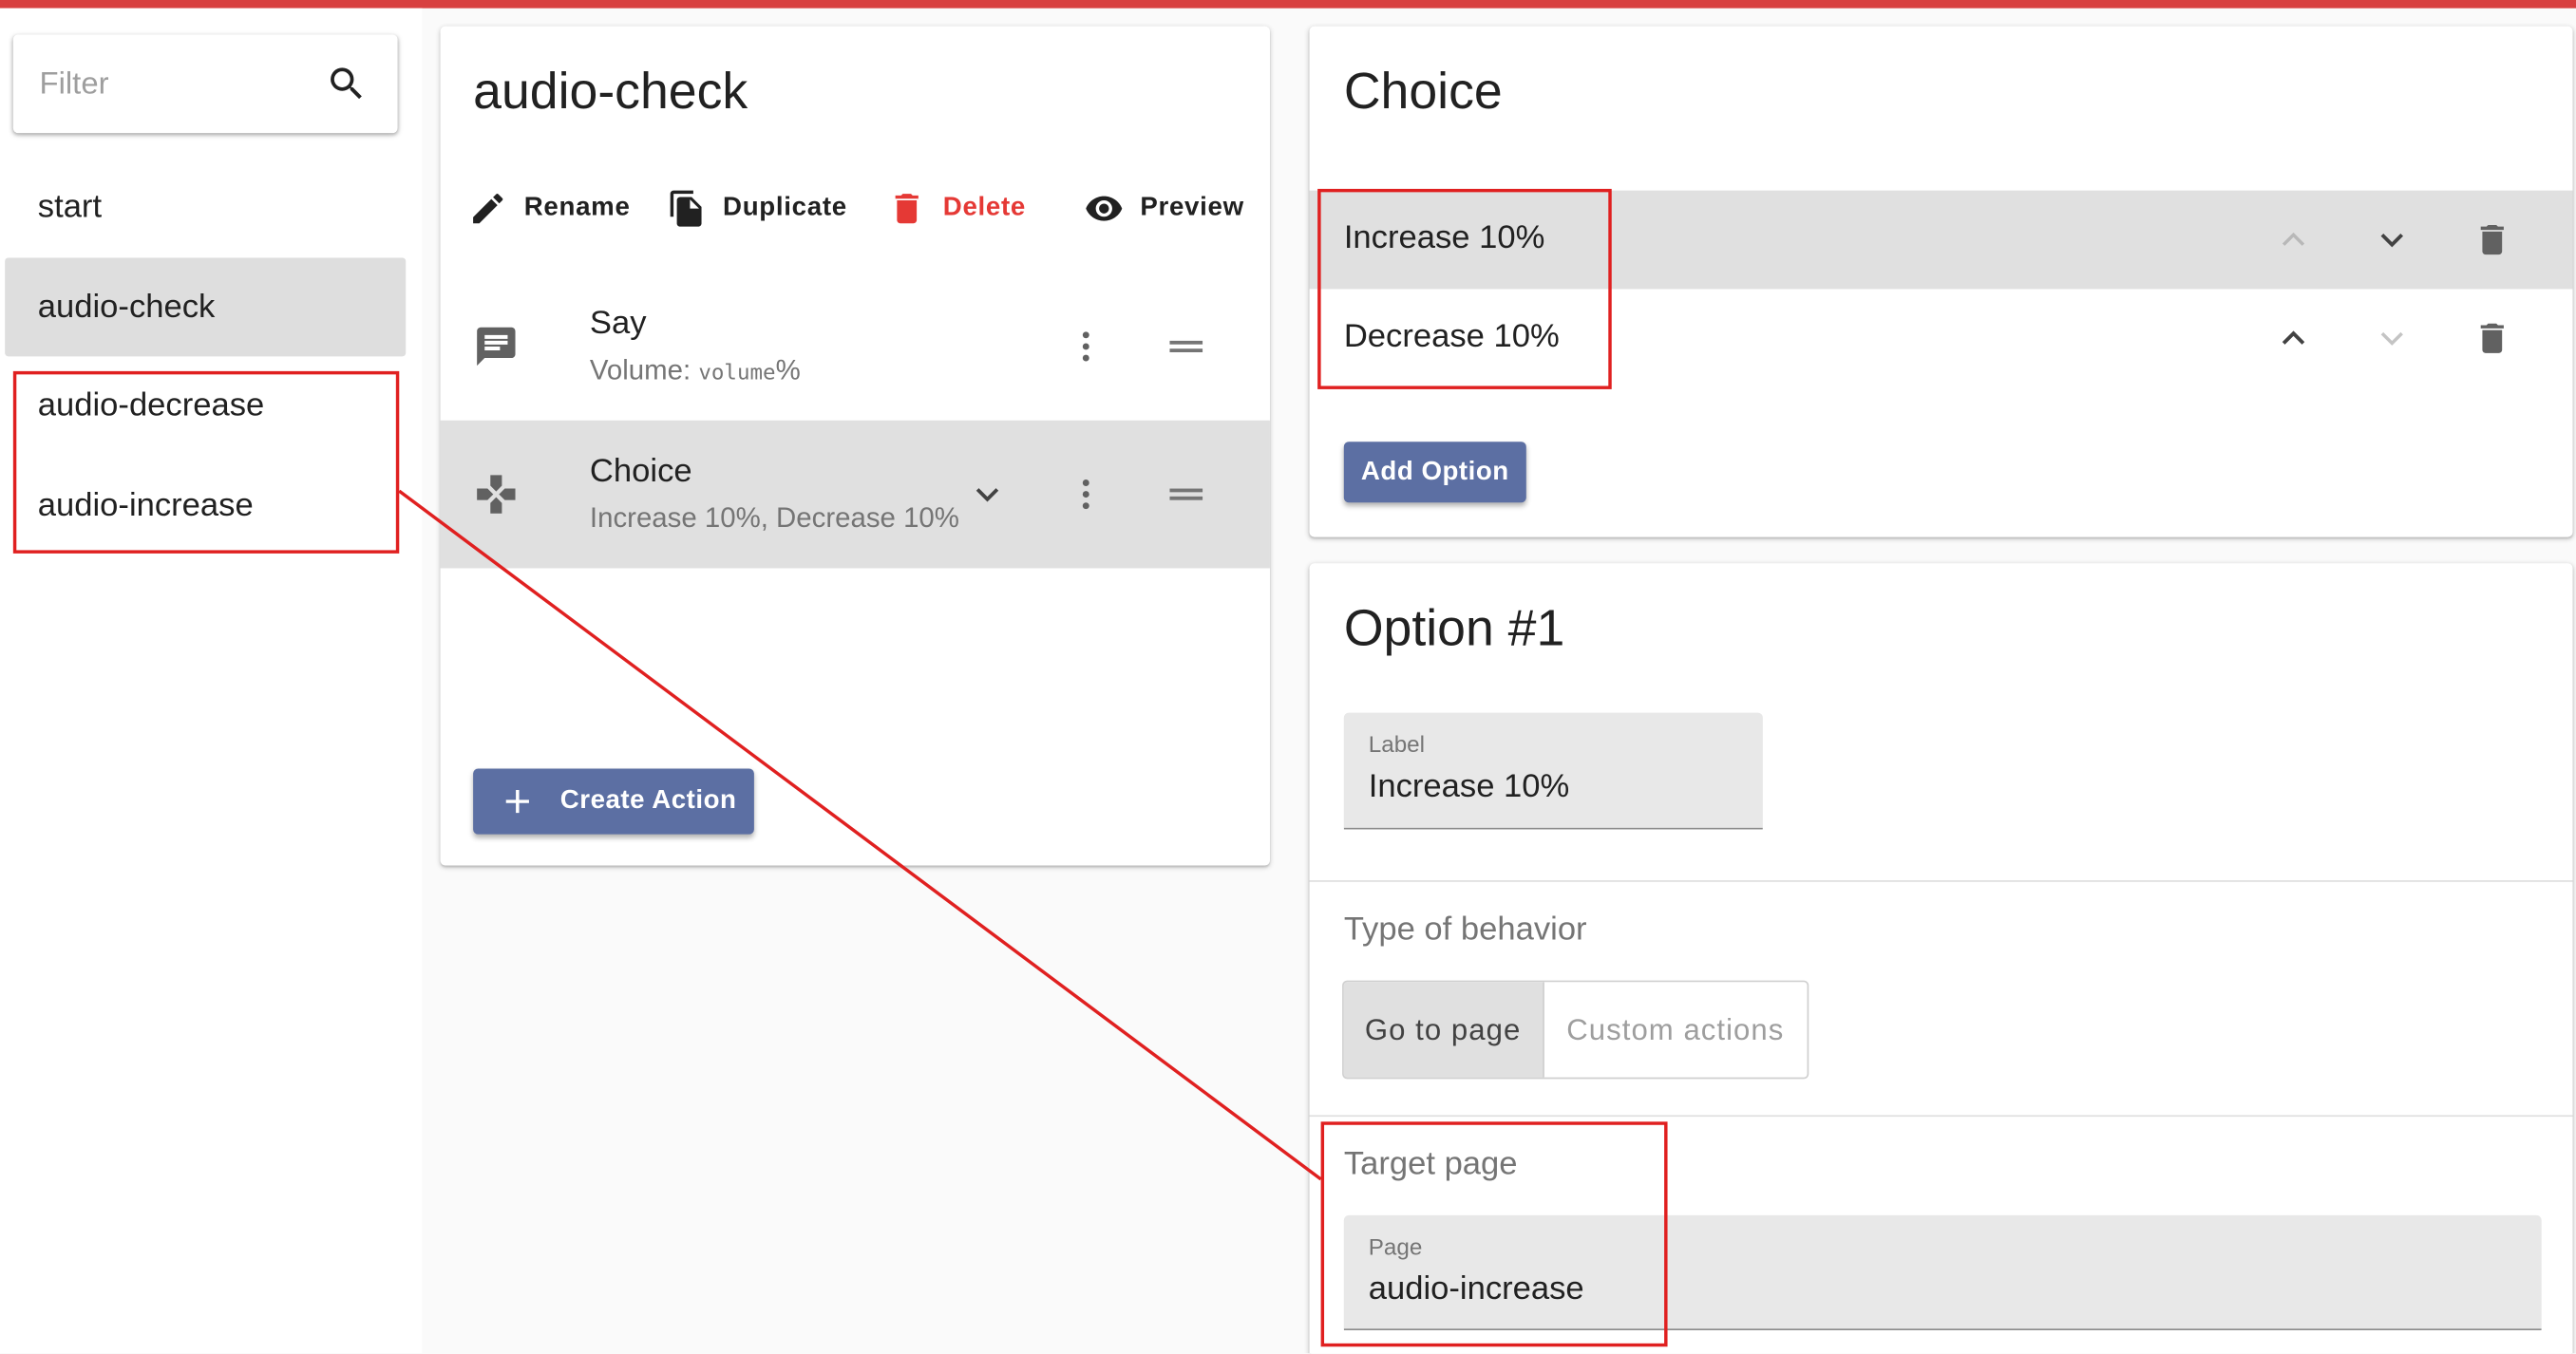  I want to click on action-title: Say, so click(618, 323).